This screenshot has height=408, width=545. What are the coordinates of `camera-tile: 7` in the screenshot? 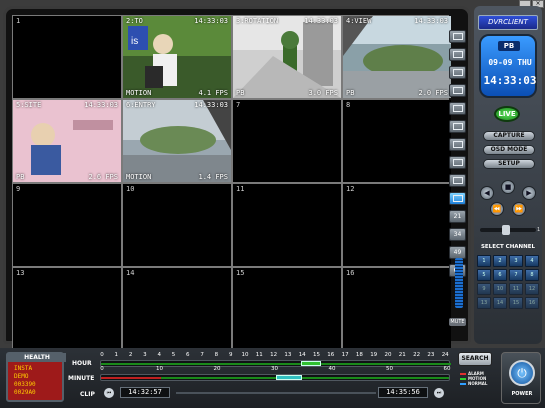 It's located at (287, 141).